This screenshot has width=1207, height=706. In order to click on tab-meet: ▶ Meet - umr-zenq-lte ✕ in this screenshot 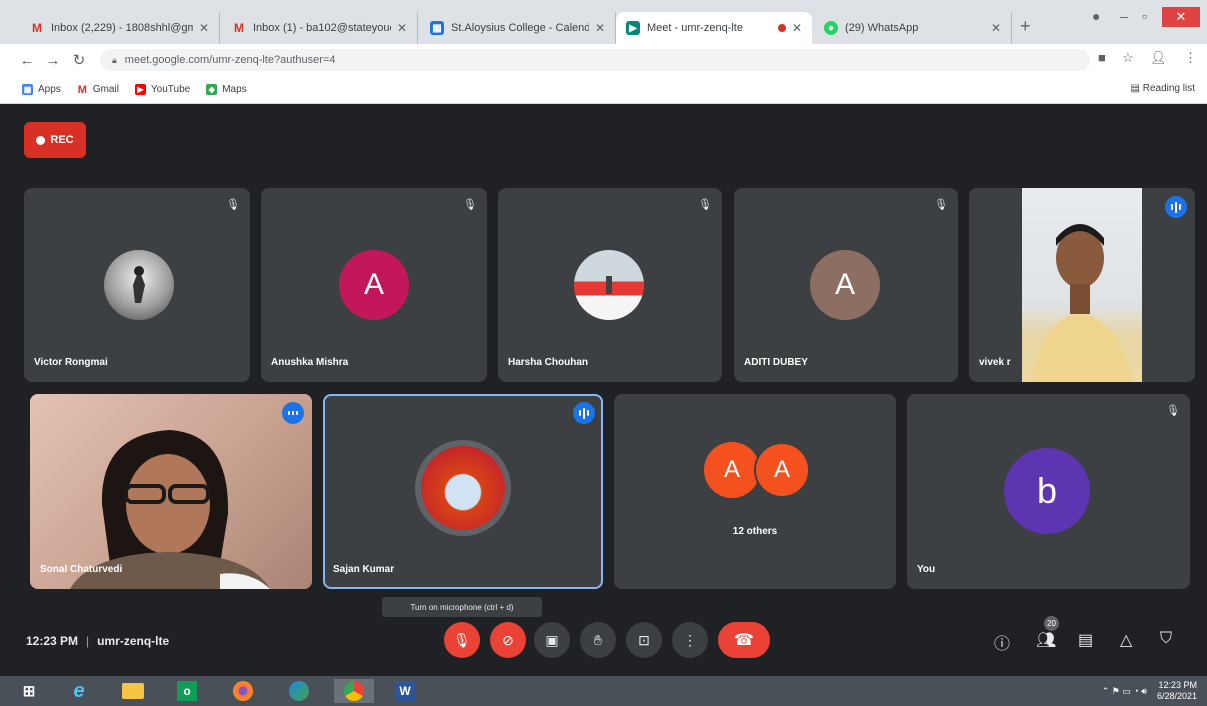, I will do `click(714, 28)`.